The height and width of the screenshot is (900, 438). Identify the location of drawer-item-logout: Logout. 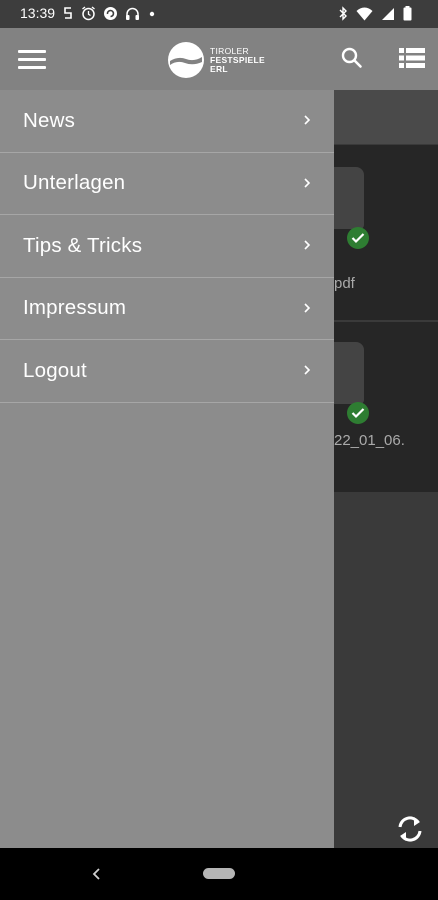
(167, 371).